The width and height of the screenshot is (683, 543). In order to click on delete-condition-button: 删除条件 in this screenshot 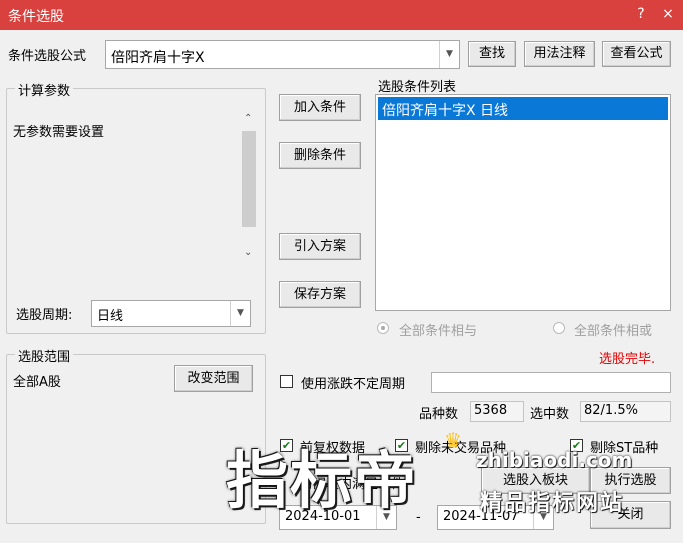, I will do `click(320, 155)`.